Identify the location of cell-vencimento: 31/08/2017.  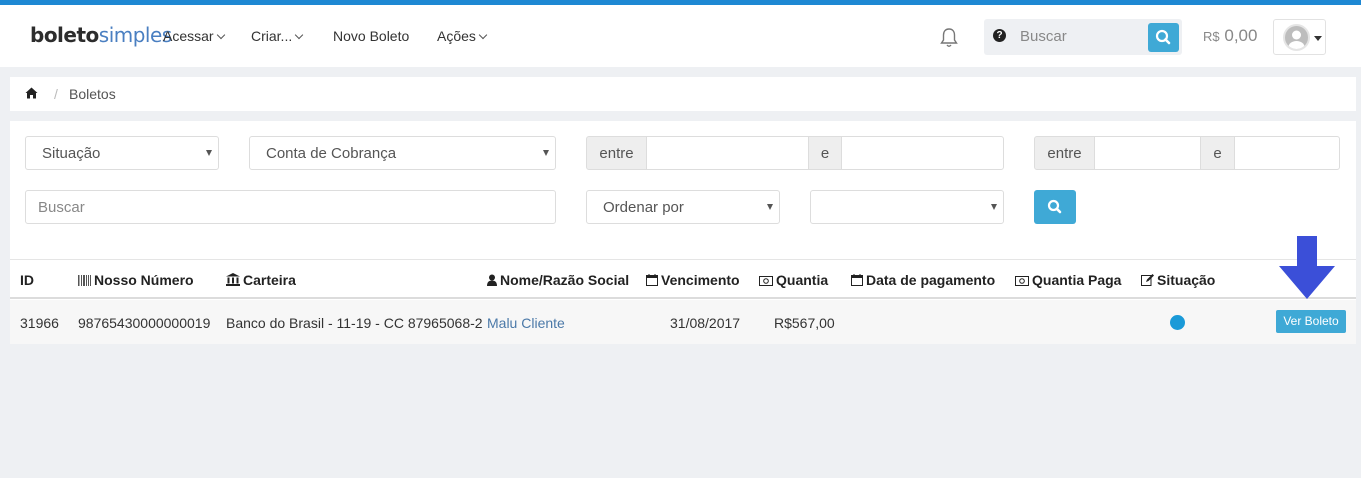
(705, 323).